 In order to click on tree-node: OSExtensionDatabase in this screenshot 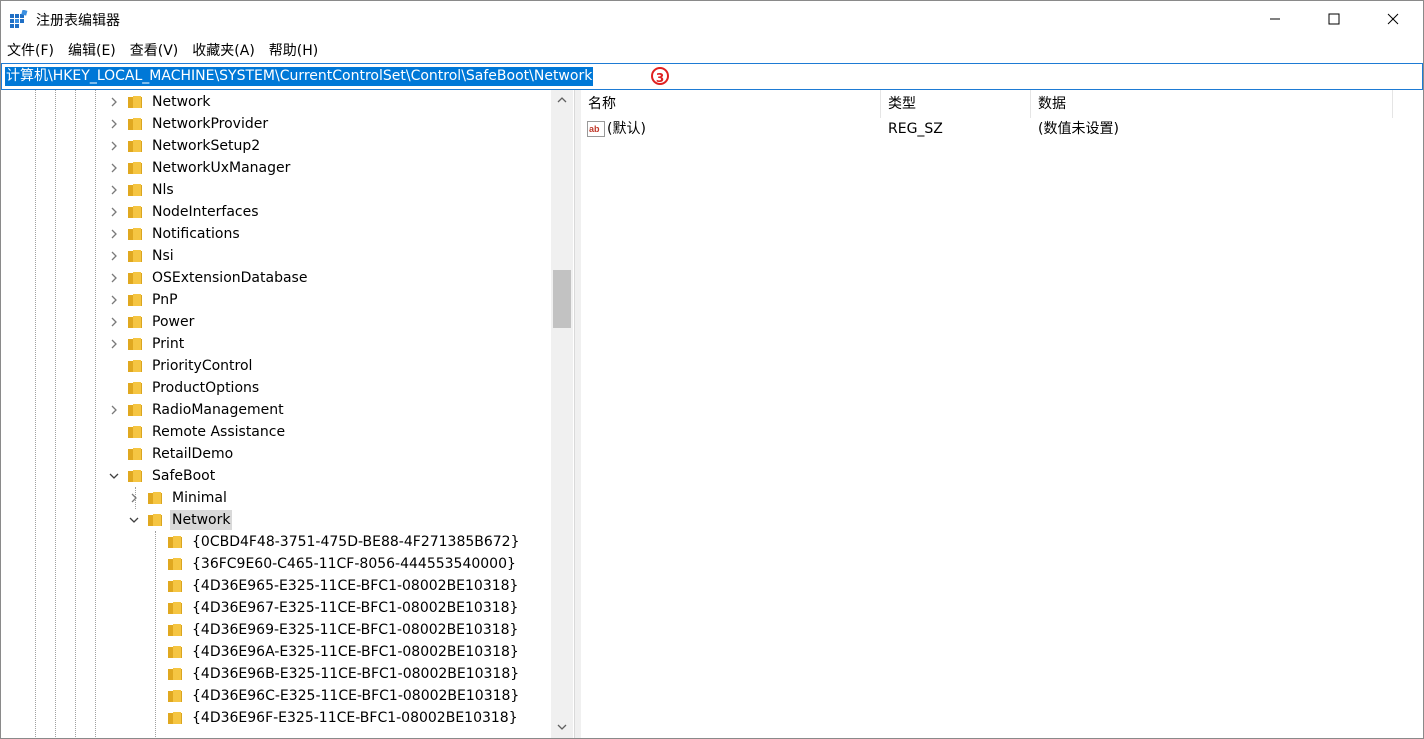, I will do `click(208, 278)`.